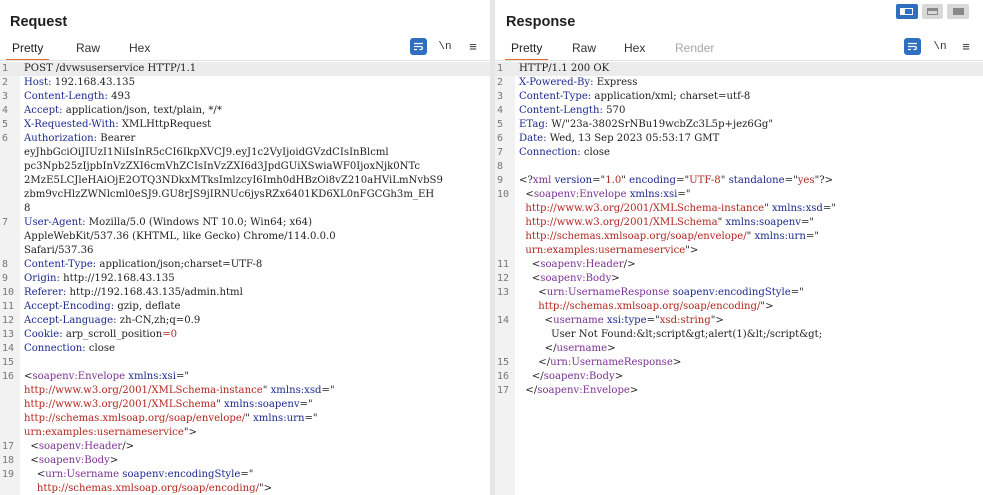  Describe the element at coordinates (582, 264) in the screenshot. I see `response-token-tag: soapenv:Header` at that location.